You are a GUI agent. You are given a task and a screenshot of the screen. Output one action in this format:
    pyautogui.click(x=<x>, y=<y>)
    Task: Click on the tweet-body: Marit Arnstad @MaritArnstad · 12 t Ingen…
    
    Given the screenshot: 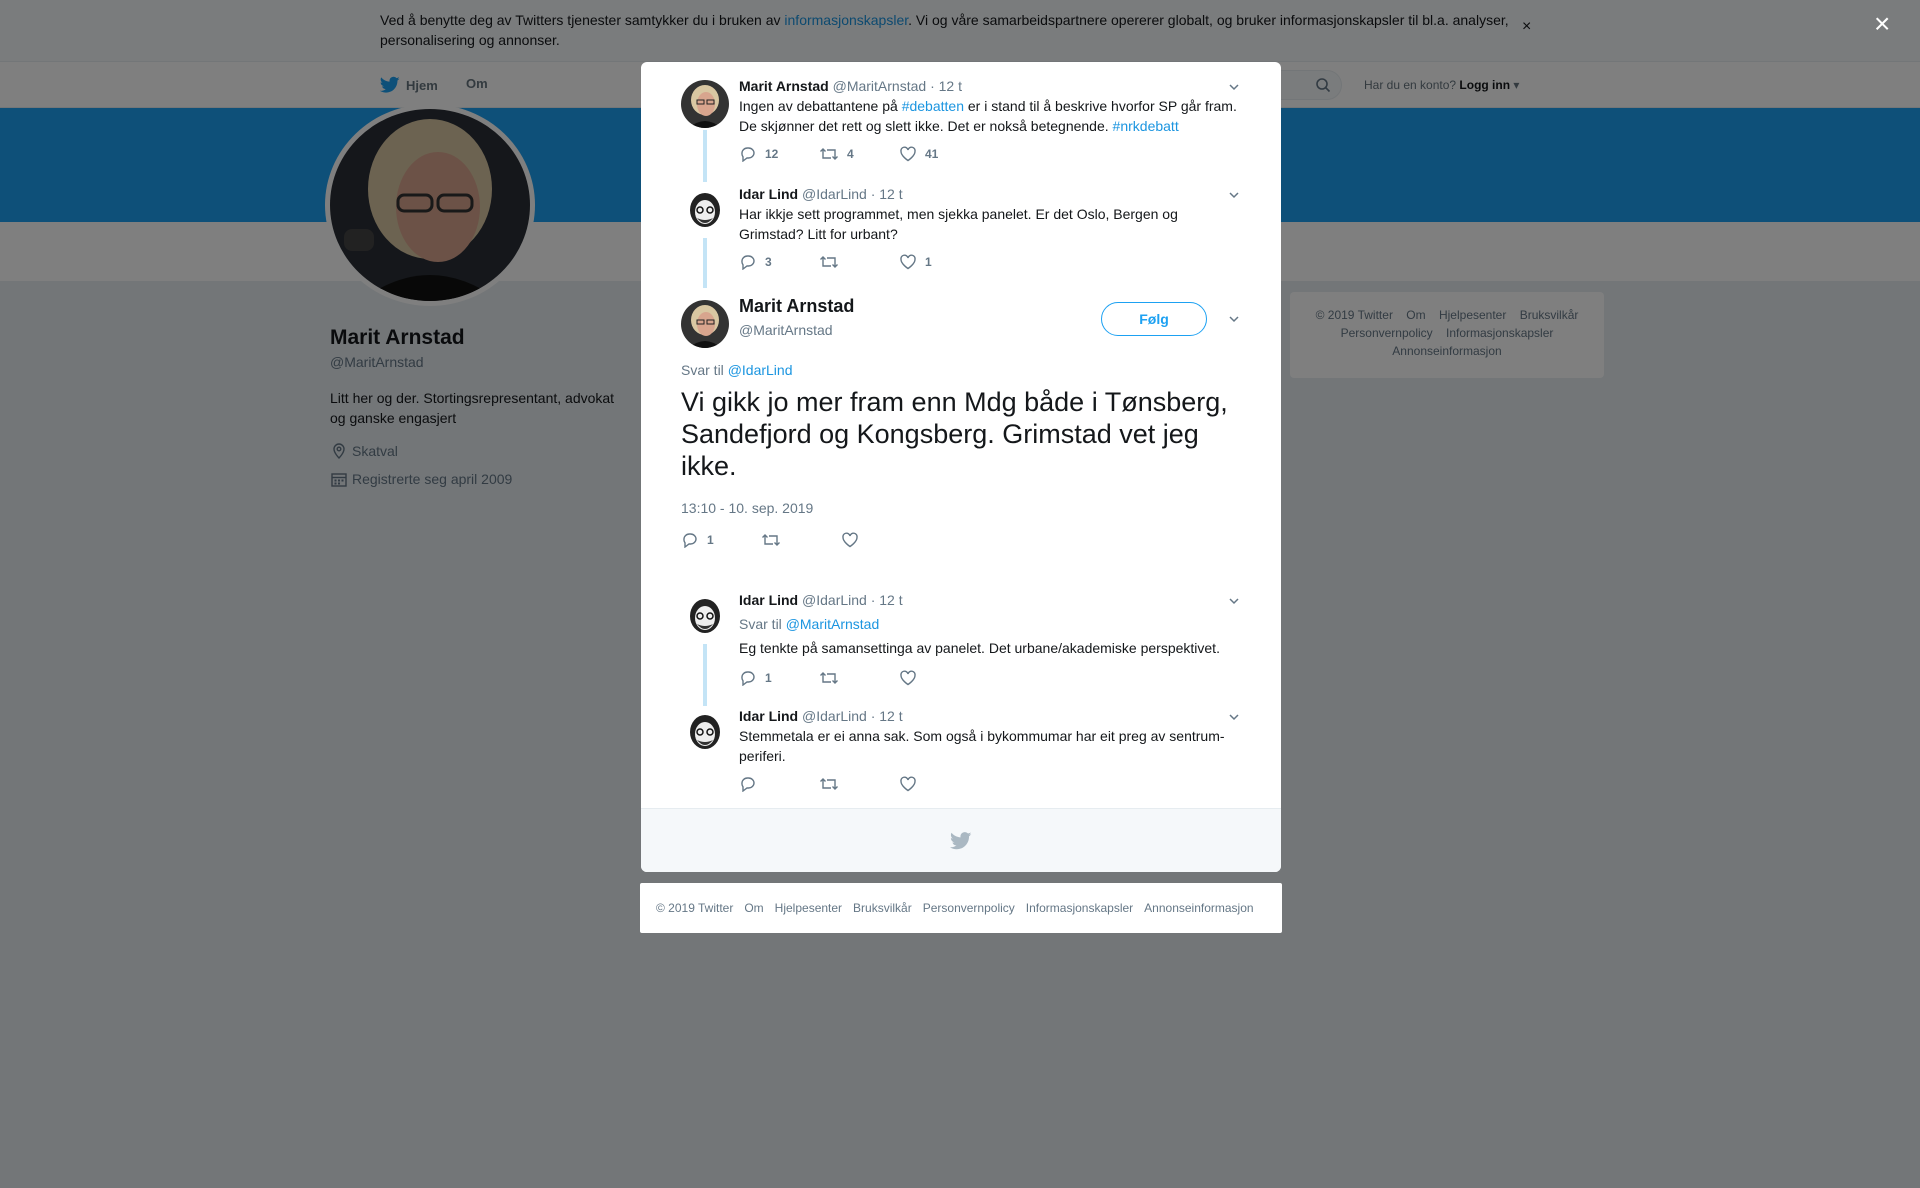 What is the action you would take?
    pyautogui.click(x=990, y=106)
    